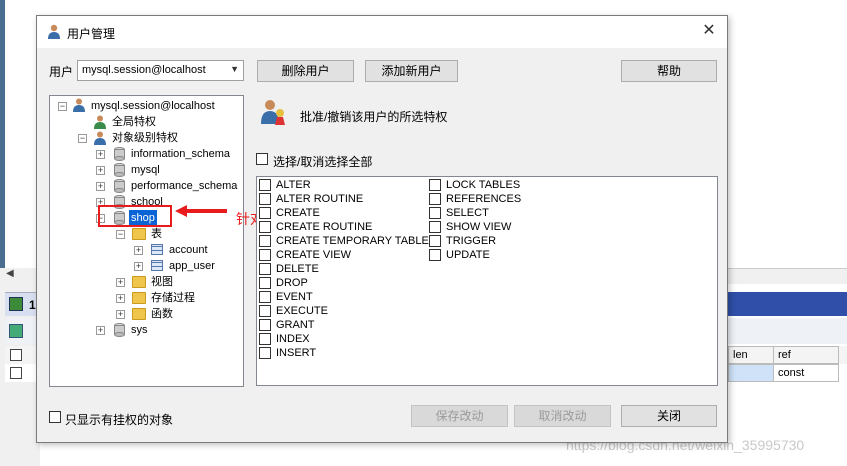 Image resolution: width=847 pixels, height=466 pixels. What do you see at coordinates (16, 373) in the screenshot?
I see `grid-row-checkbox` at bounding box center [16, 373].